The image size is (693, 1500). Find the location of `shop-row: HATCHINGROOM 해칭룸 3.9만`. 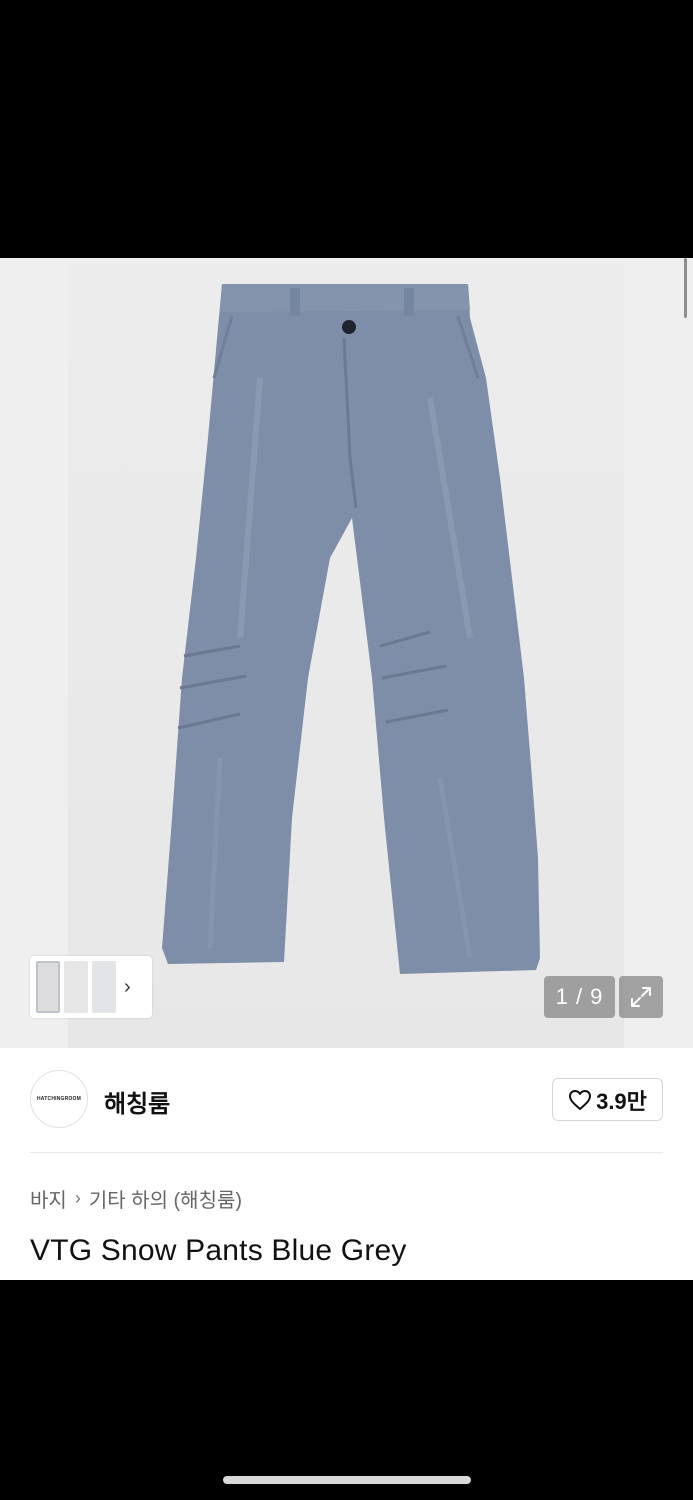

shop-row: HATCHINGROOM 해칭룸 3.9만 is located at coordinates (346, 1100).